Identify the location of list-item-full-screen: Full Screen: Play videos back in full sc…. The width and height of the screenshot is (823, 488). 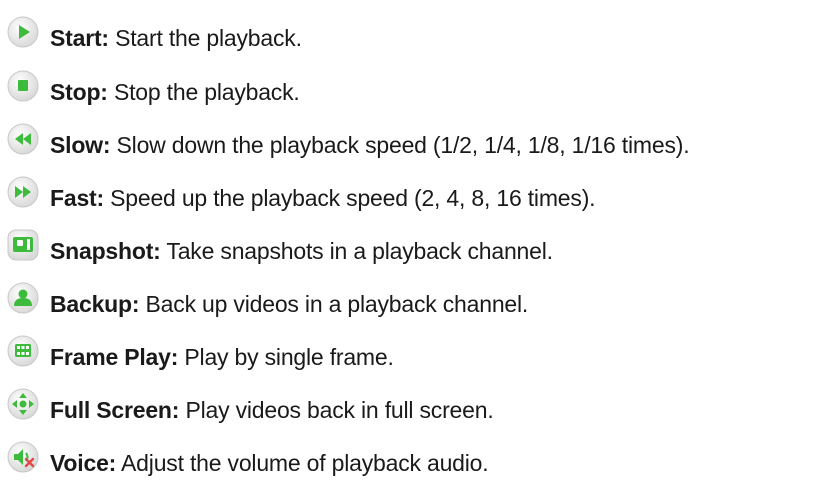
(250, 409).